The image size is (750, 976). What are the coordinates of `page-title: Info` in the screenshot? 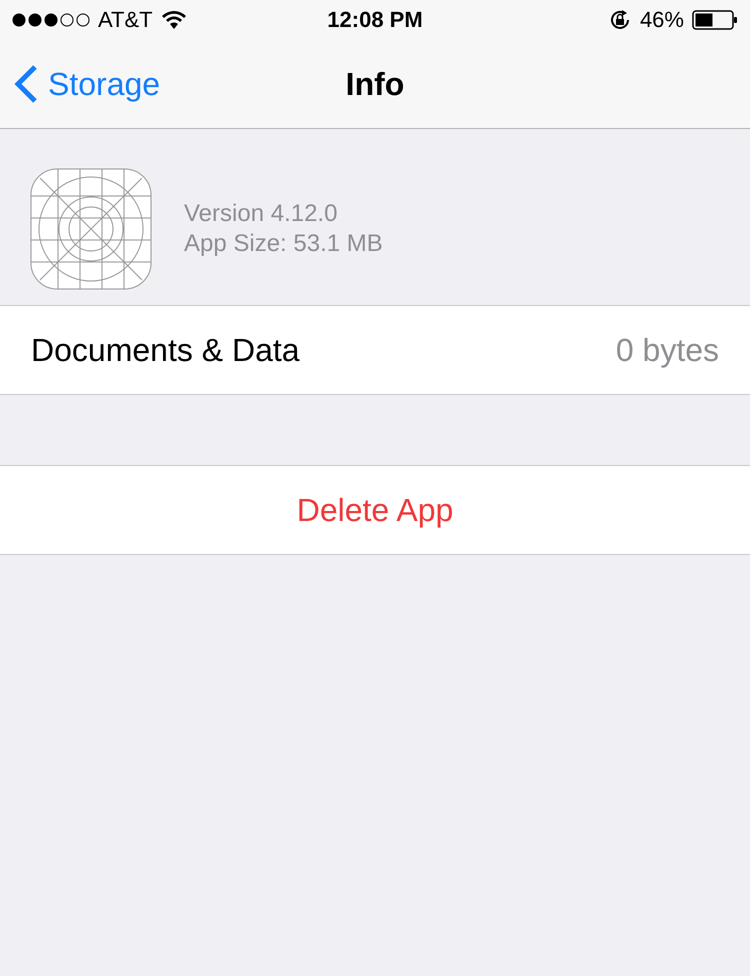 It's located at (375, 84).